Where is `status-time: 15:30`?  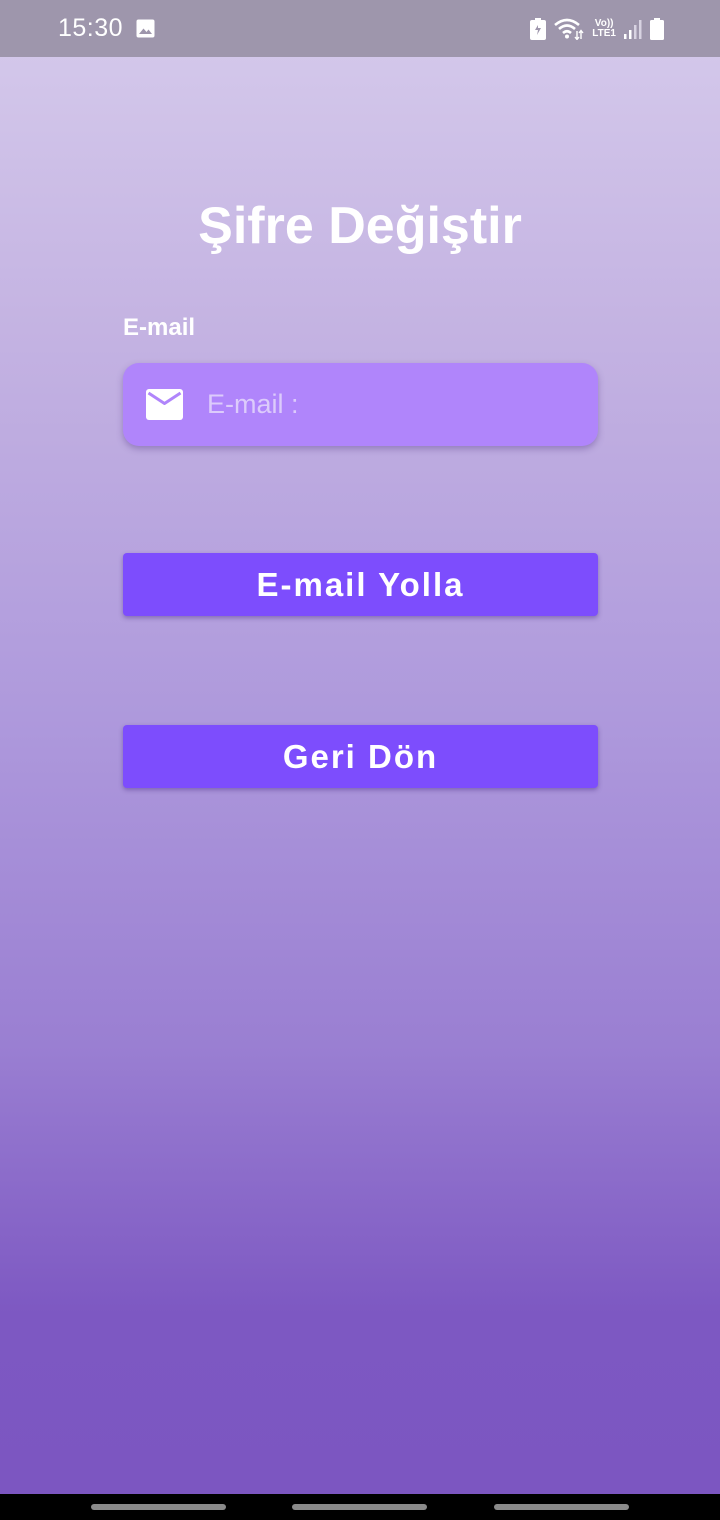
status-time: 15:30 is located at coordinates (91, 28).